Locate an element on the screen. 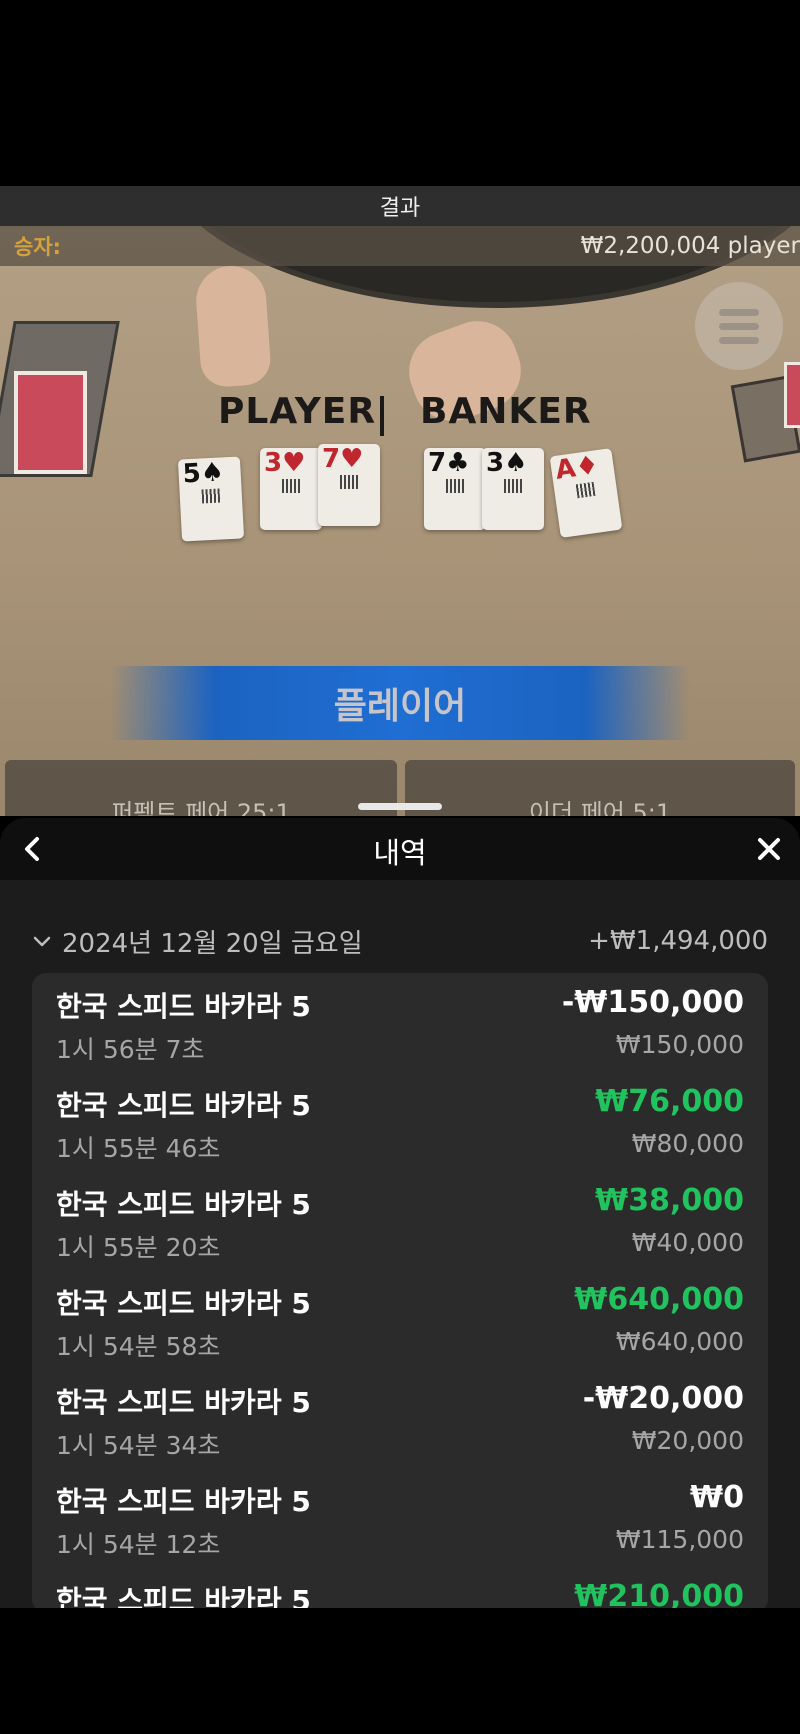 This screenshot has width=800, height=1734. round-time: 1시 55분 20초 is located at coordinates (138, 1247).